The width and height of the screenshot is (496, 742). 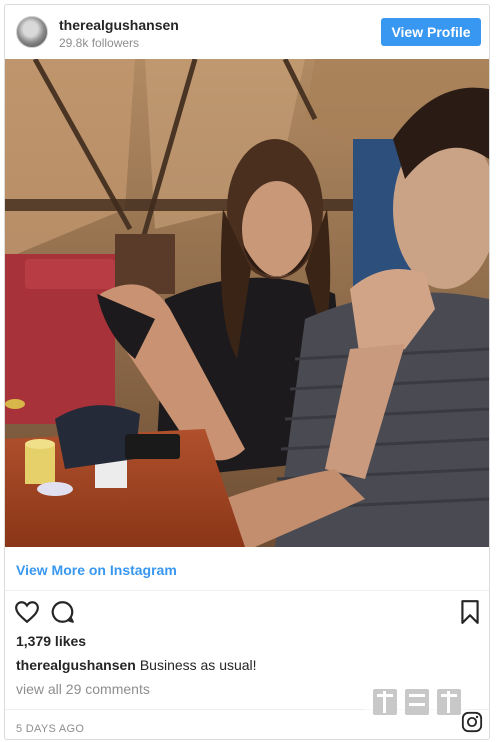 I want to click on caption: therealgushansen Business as usual!, so click(x=136, y=665).